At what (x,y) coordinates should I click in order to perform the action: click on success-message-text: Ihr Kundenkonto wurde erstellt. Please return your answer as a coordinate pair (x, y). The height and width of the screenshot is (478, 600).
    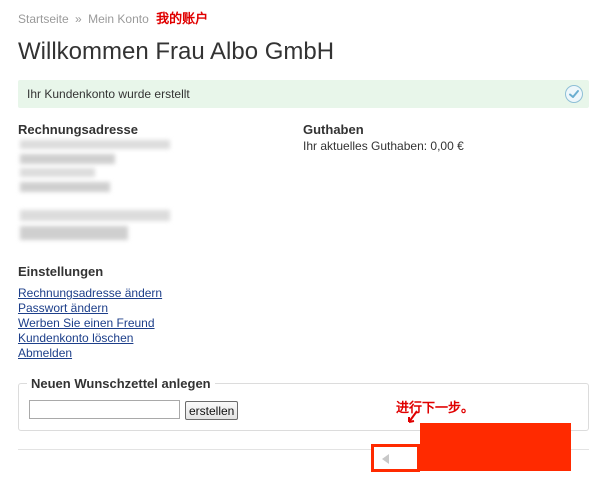
    Looking at the image, I should click on (108, 94).